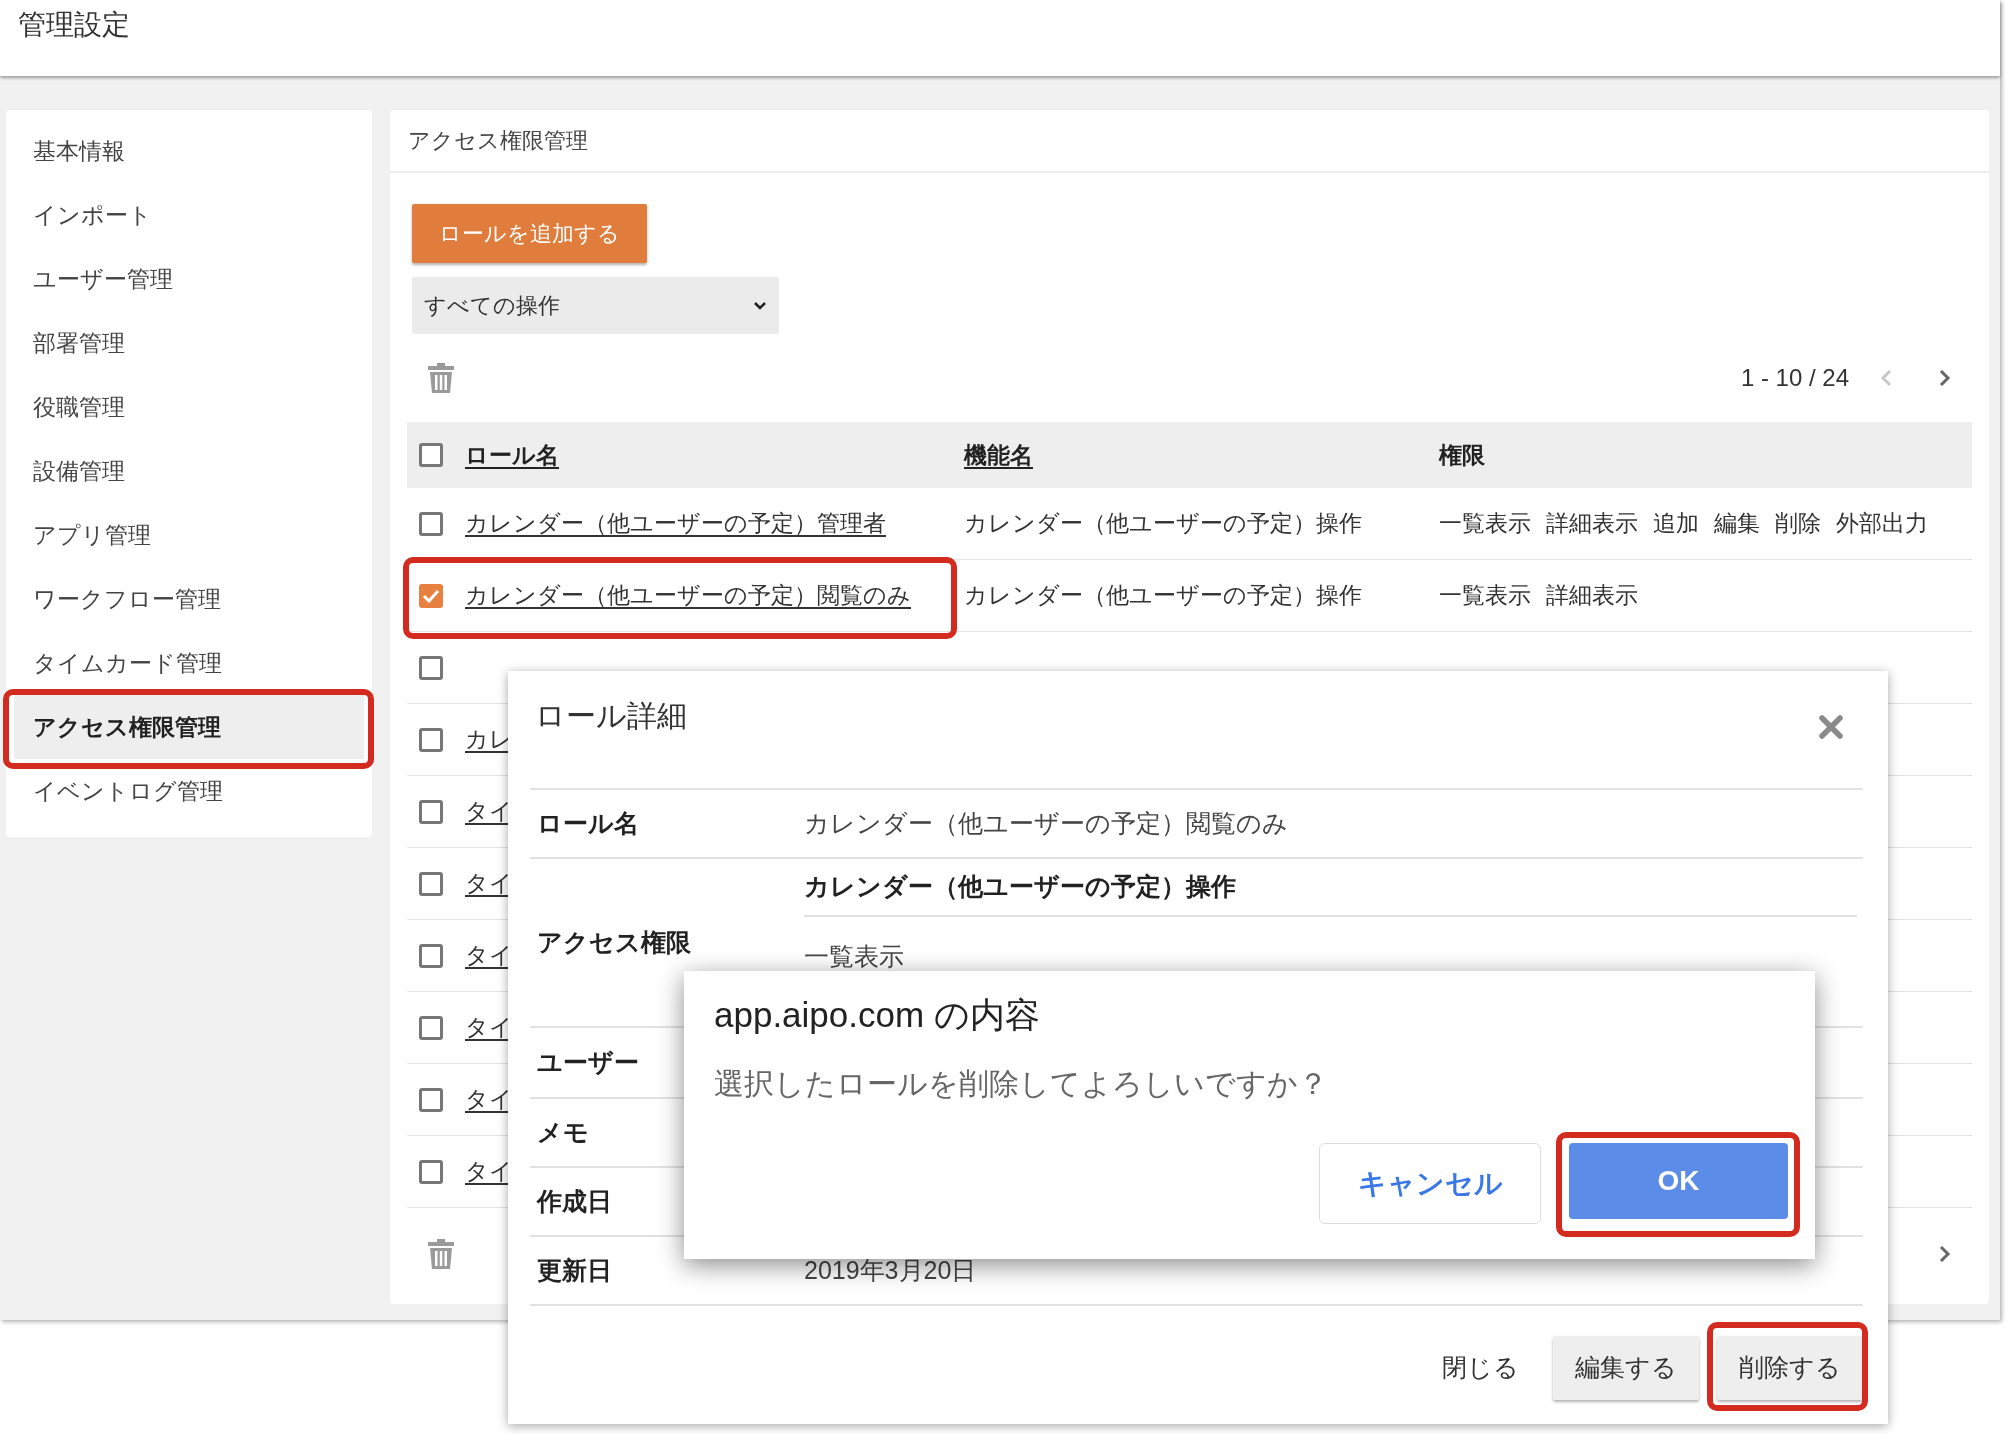 Image resolution: width=2008 pixels, height=1434 pixels. What do you see at coordinates (1046, 823) in the screenshot?
I see `field-value: カレンダー（他ユーザーの予定）閲覧のみ` at bounding box center [1046, 823].